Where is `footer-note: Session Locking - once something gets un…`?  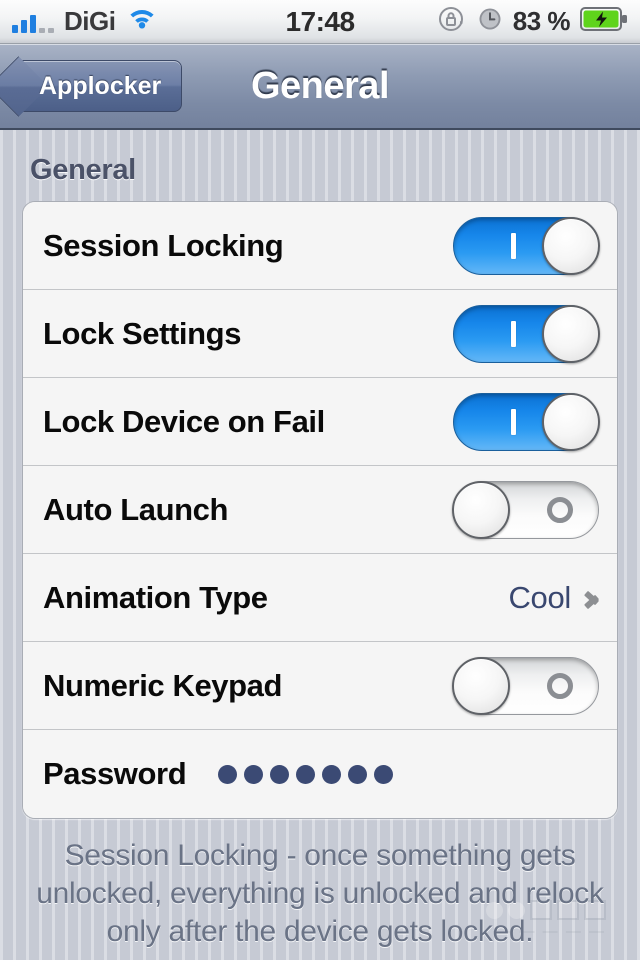
footer-note: Session Locking - once something gets un… is located at coordinates (320, 894).